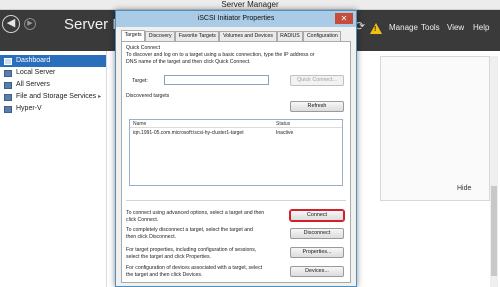 This screenshot has width=500, height=287. What do you see at coordinates (56, 96) in the screenshot?
I see `sidebar-item-label: File and Storage Services` at bounding box center [56, 96].